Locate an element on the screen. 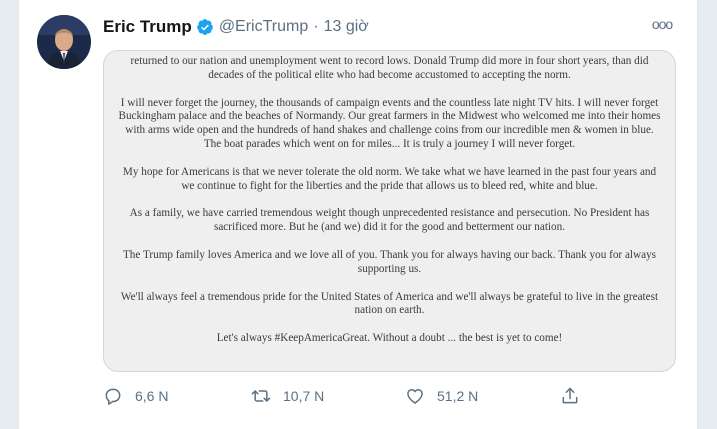  avatar-image is located at coordinates (64, 42).